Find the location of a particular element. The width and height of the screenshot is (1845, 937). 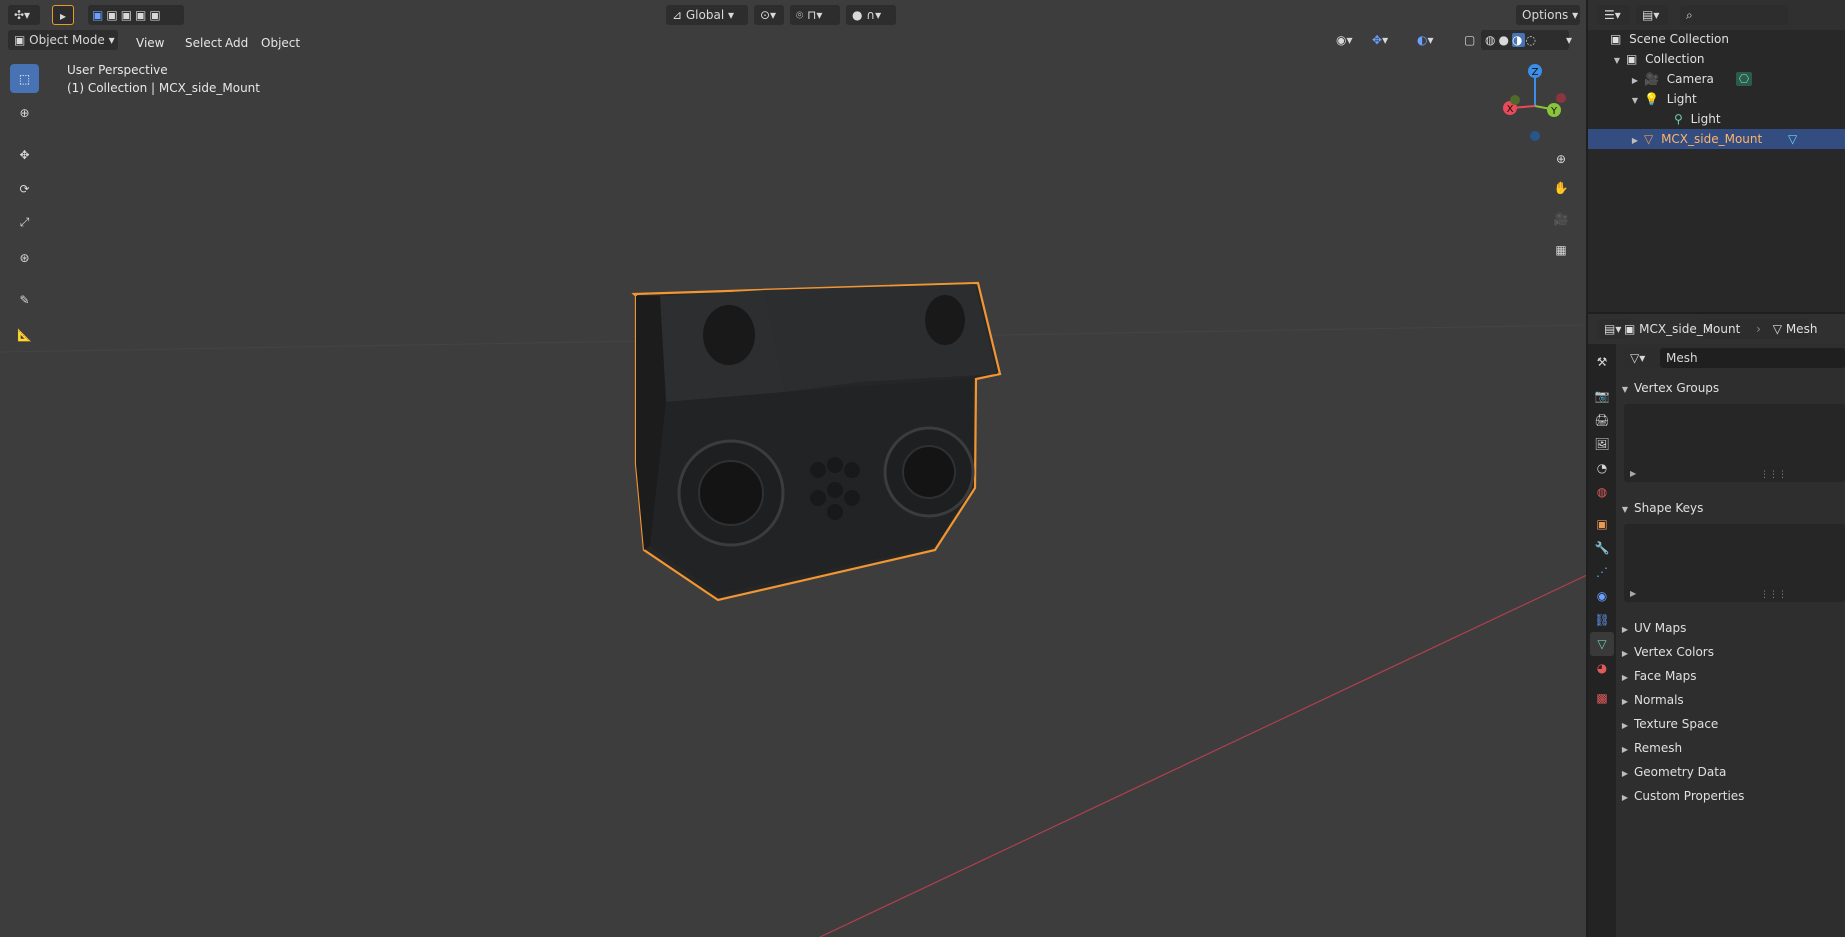

visibility-dropdown: ◉▾ is located at coordinates (1345, 40).